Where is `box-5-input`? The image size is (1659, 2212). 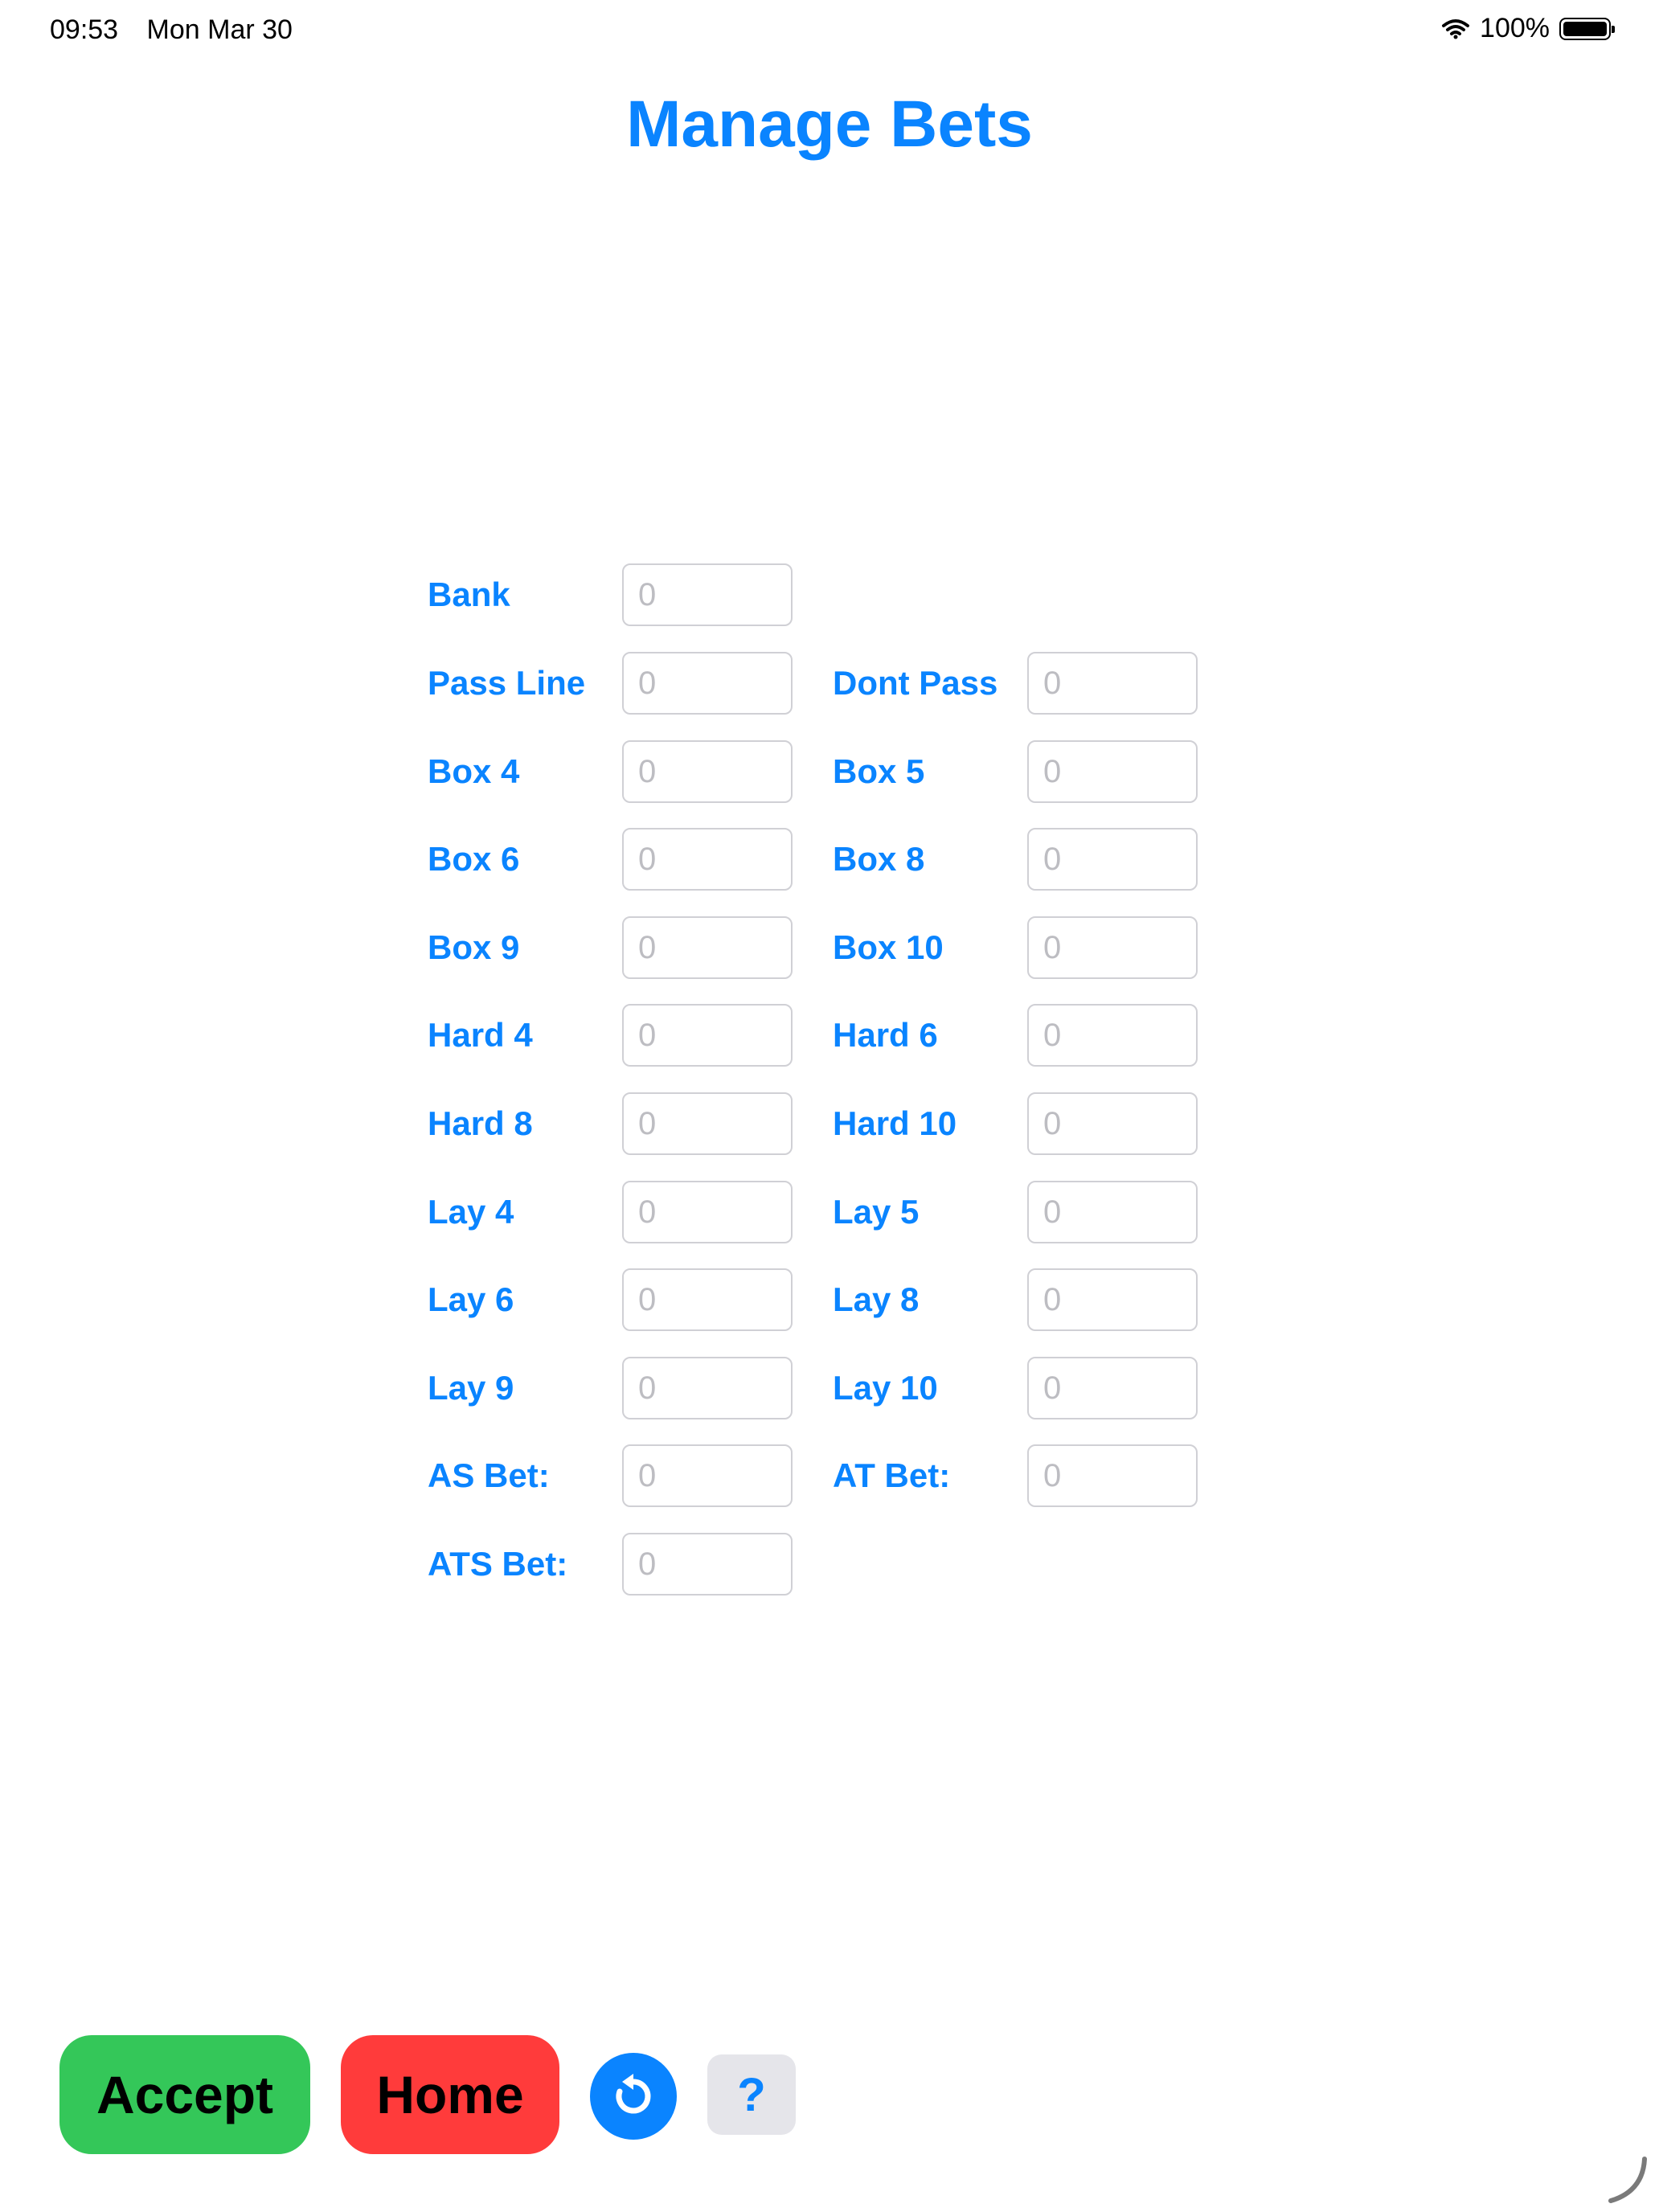 box-5-input is located at coordinates (1112, 771).